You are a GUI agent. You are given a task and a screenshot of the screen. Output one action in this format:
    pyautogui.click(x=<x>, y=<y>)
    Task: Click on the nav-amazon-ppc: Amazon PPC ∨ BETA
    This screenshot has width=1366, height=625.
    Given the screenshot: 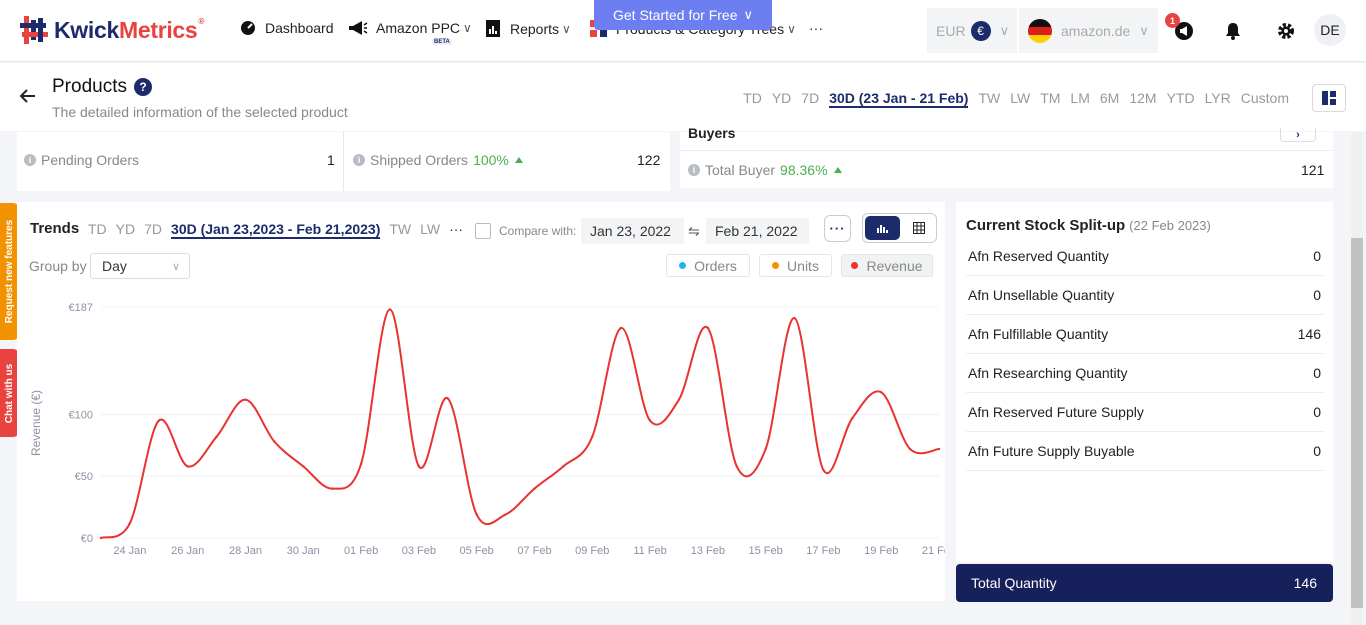 What is the action you would take?
    pyautogui.click(x=410, y=32)
    